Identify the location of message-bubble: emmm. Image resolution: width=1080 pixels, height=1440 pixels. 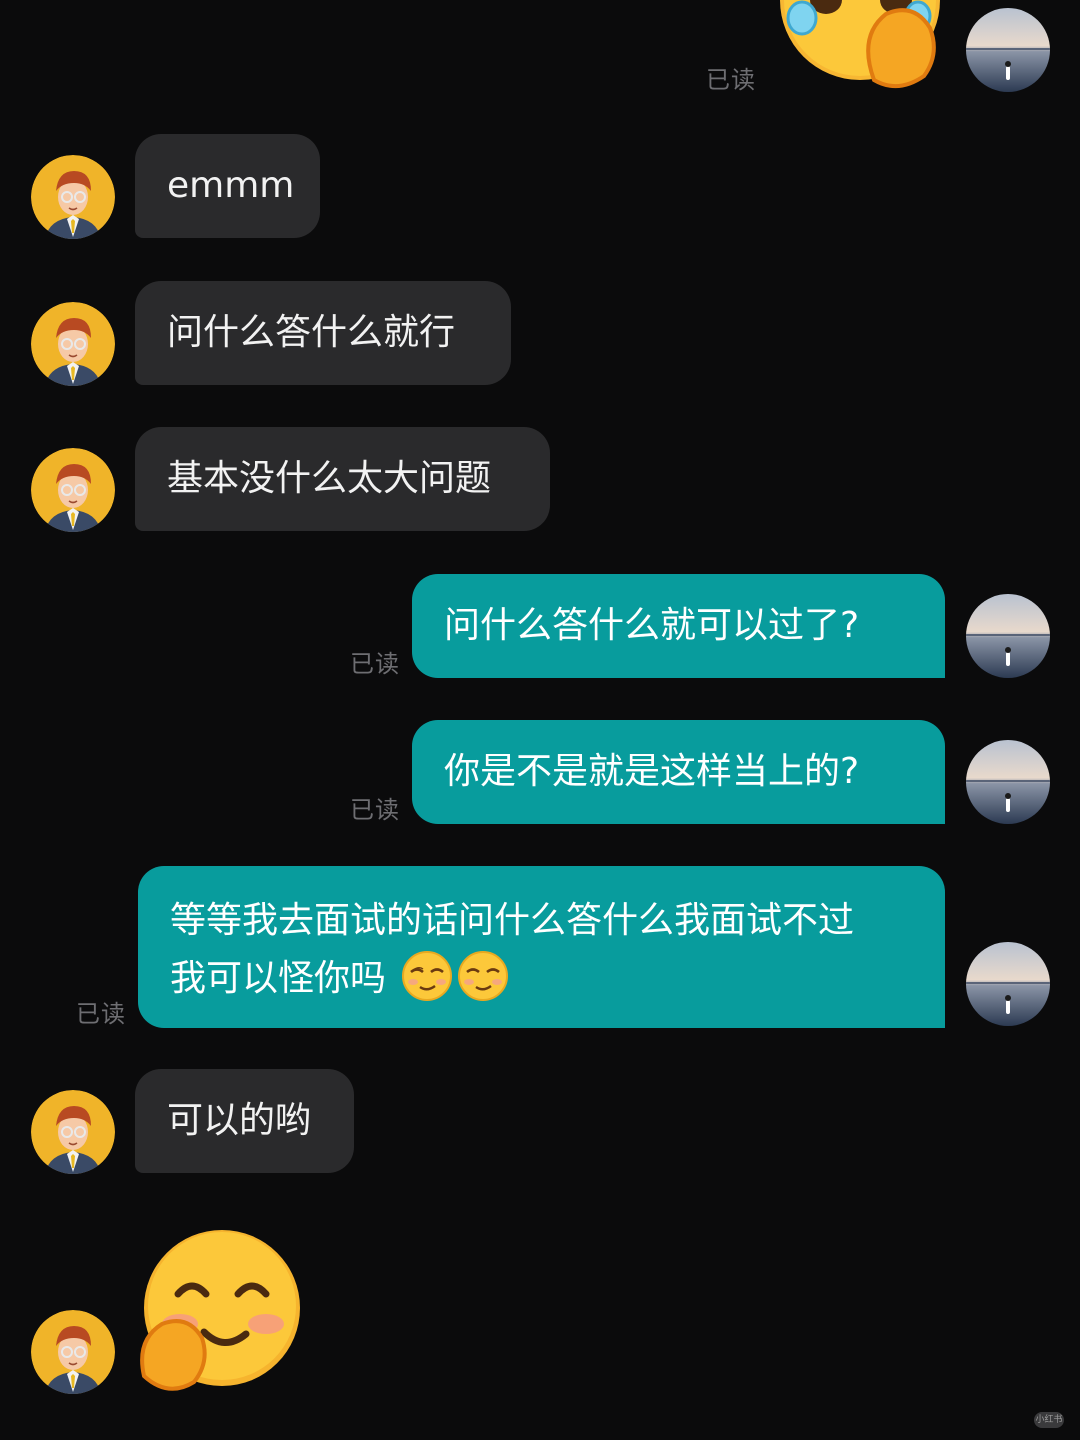
(227, 186).